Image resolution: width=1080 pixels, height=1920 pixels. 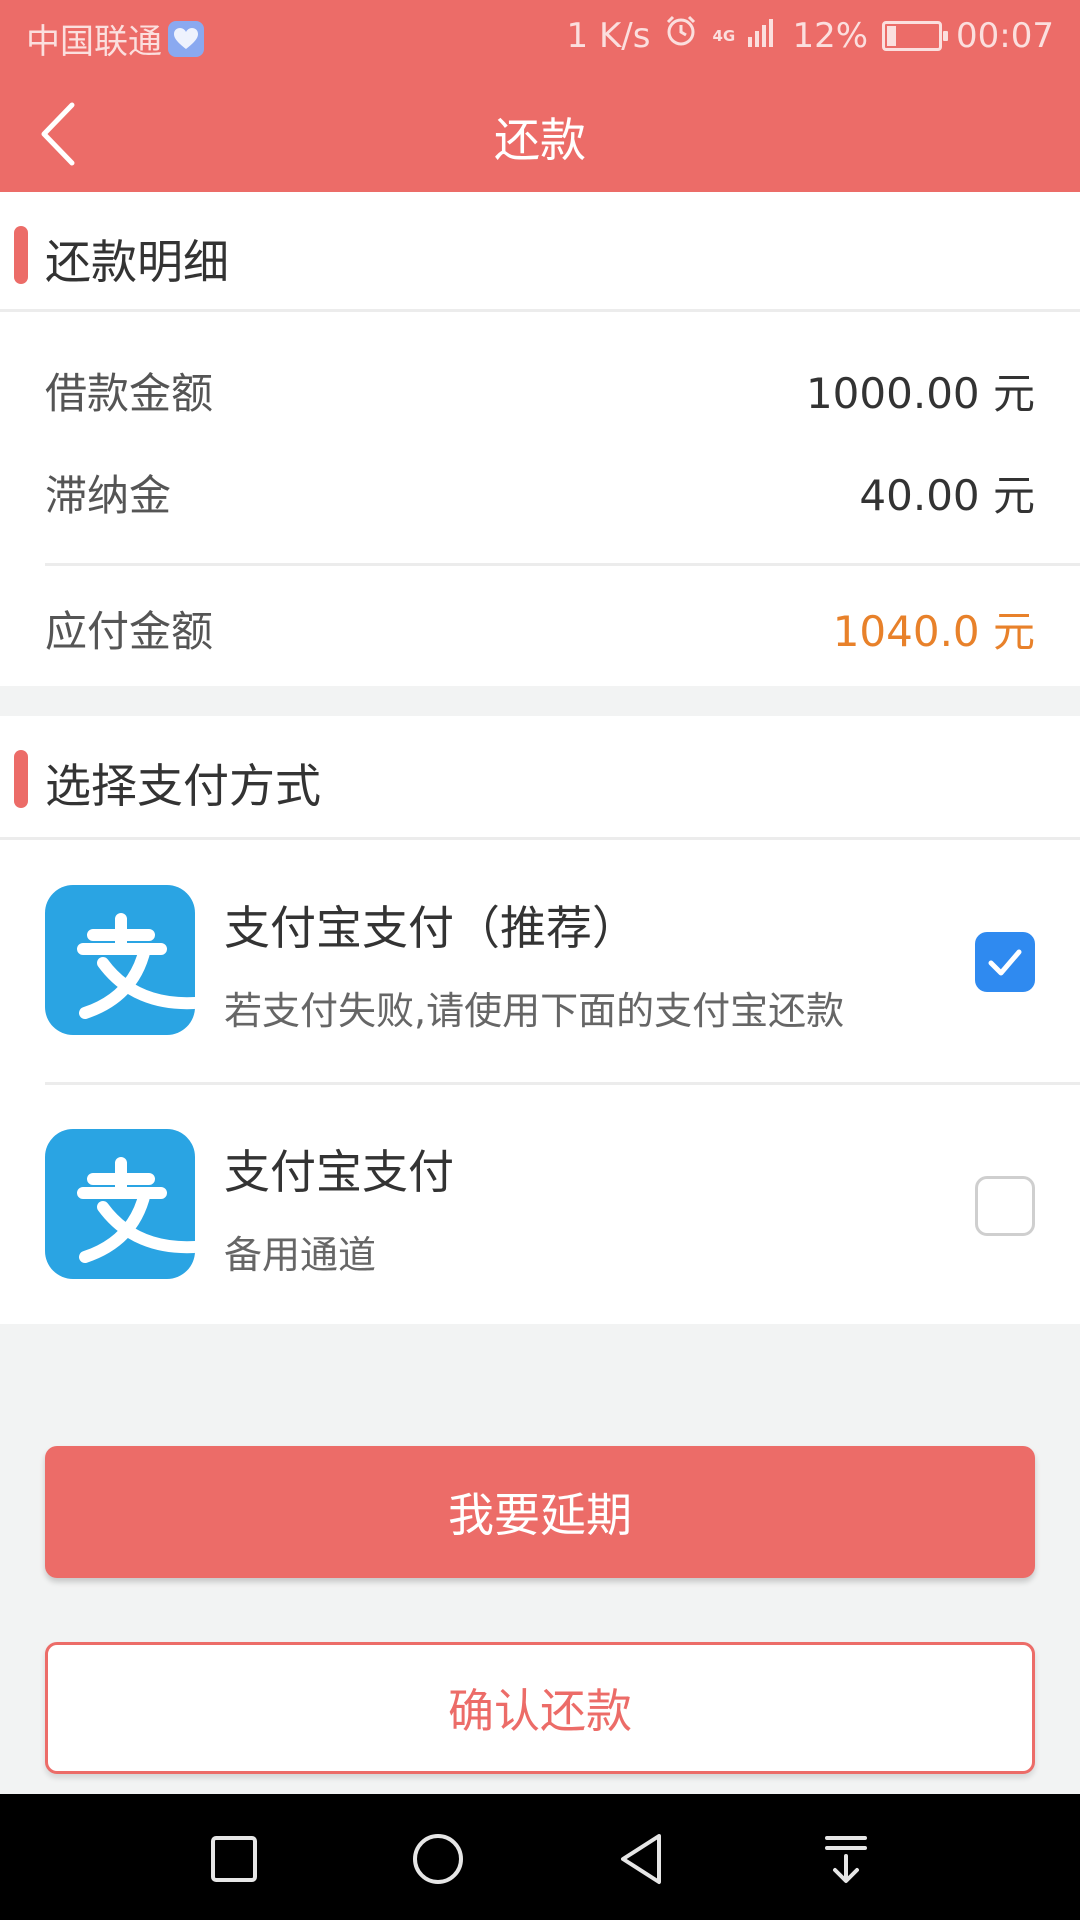 I want to click on page-title: 还款, so click(x=540, y=140).